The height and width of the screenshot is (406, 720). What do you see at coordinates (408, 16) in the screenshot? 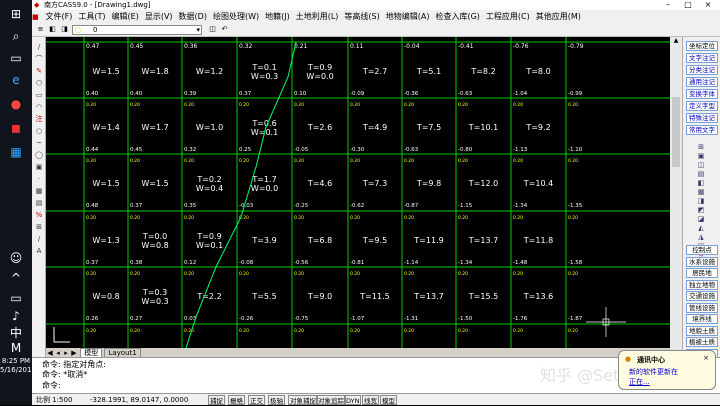
I see `menu-feature-edit: 地物编辑(A)` at bounding box center [408, 16].